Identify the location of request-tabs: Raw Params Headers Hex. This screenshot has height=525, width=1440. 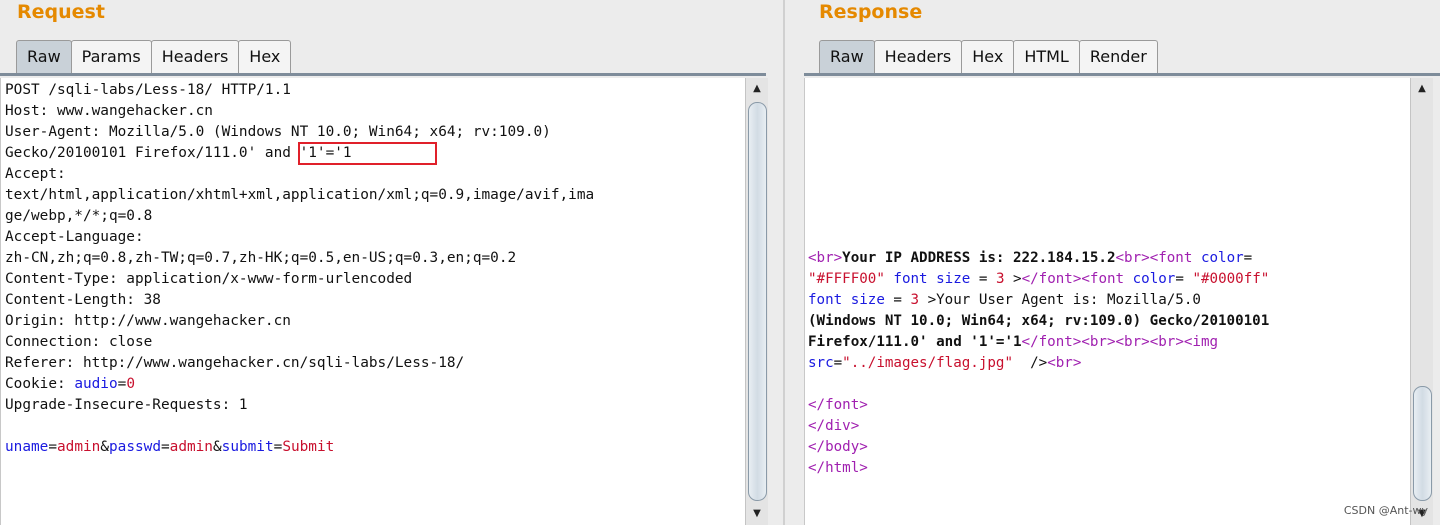
(154, 56).